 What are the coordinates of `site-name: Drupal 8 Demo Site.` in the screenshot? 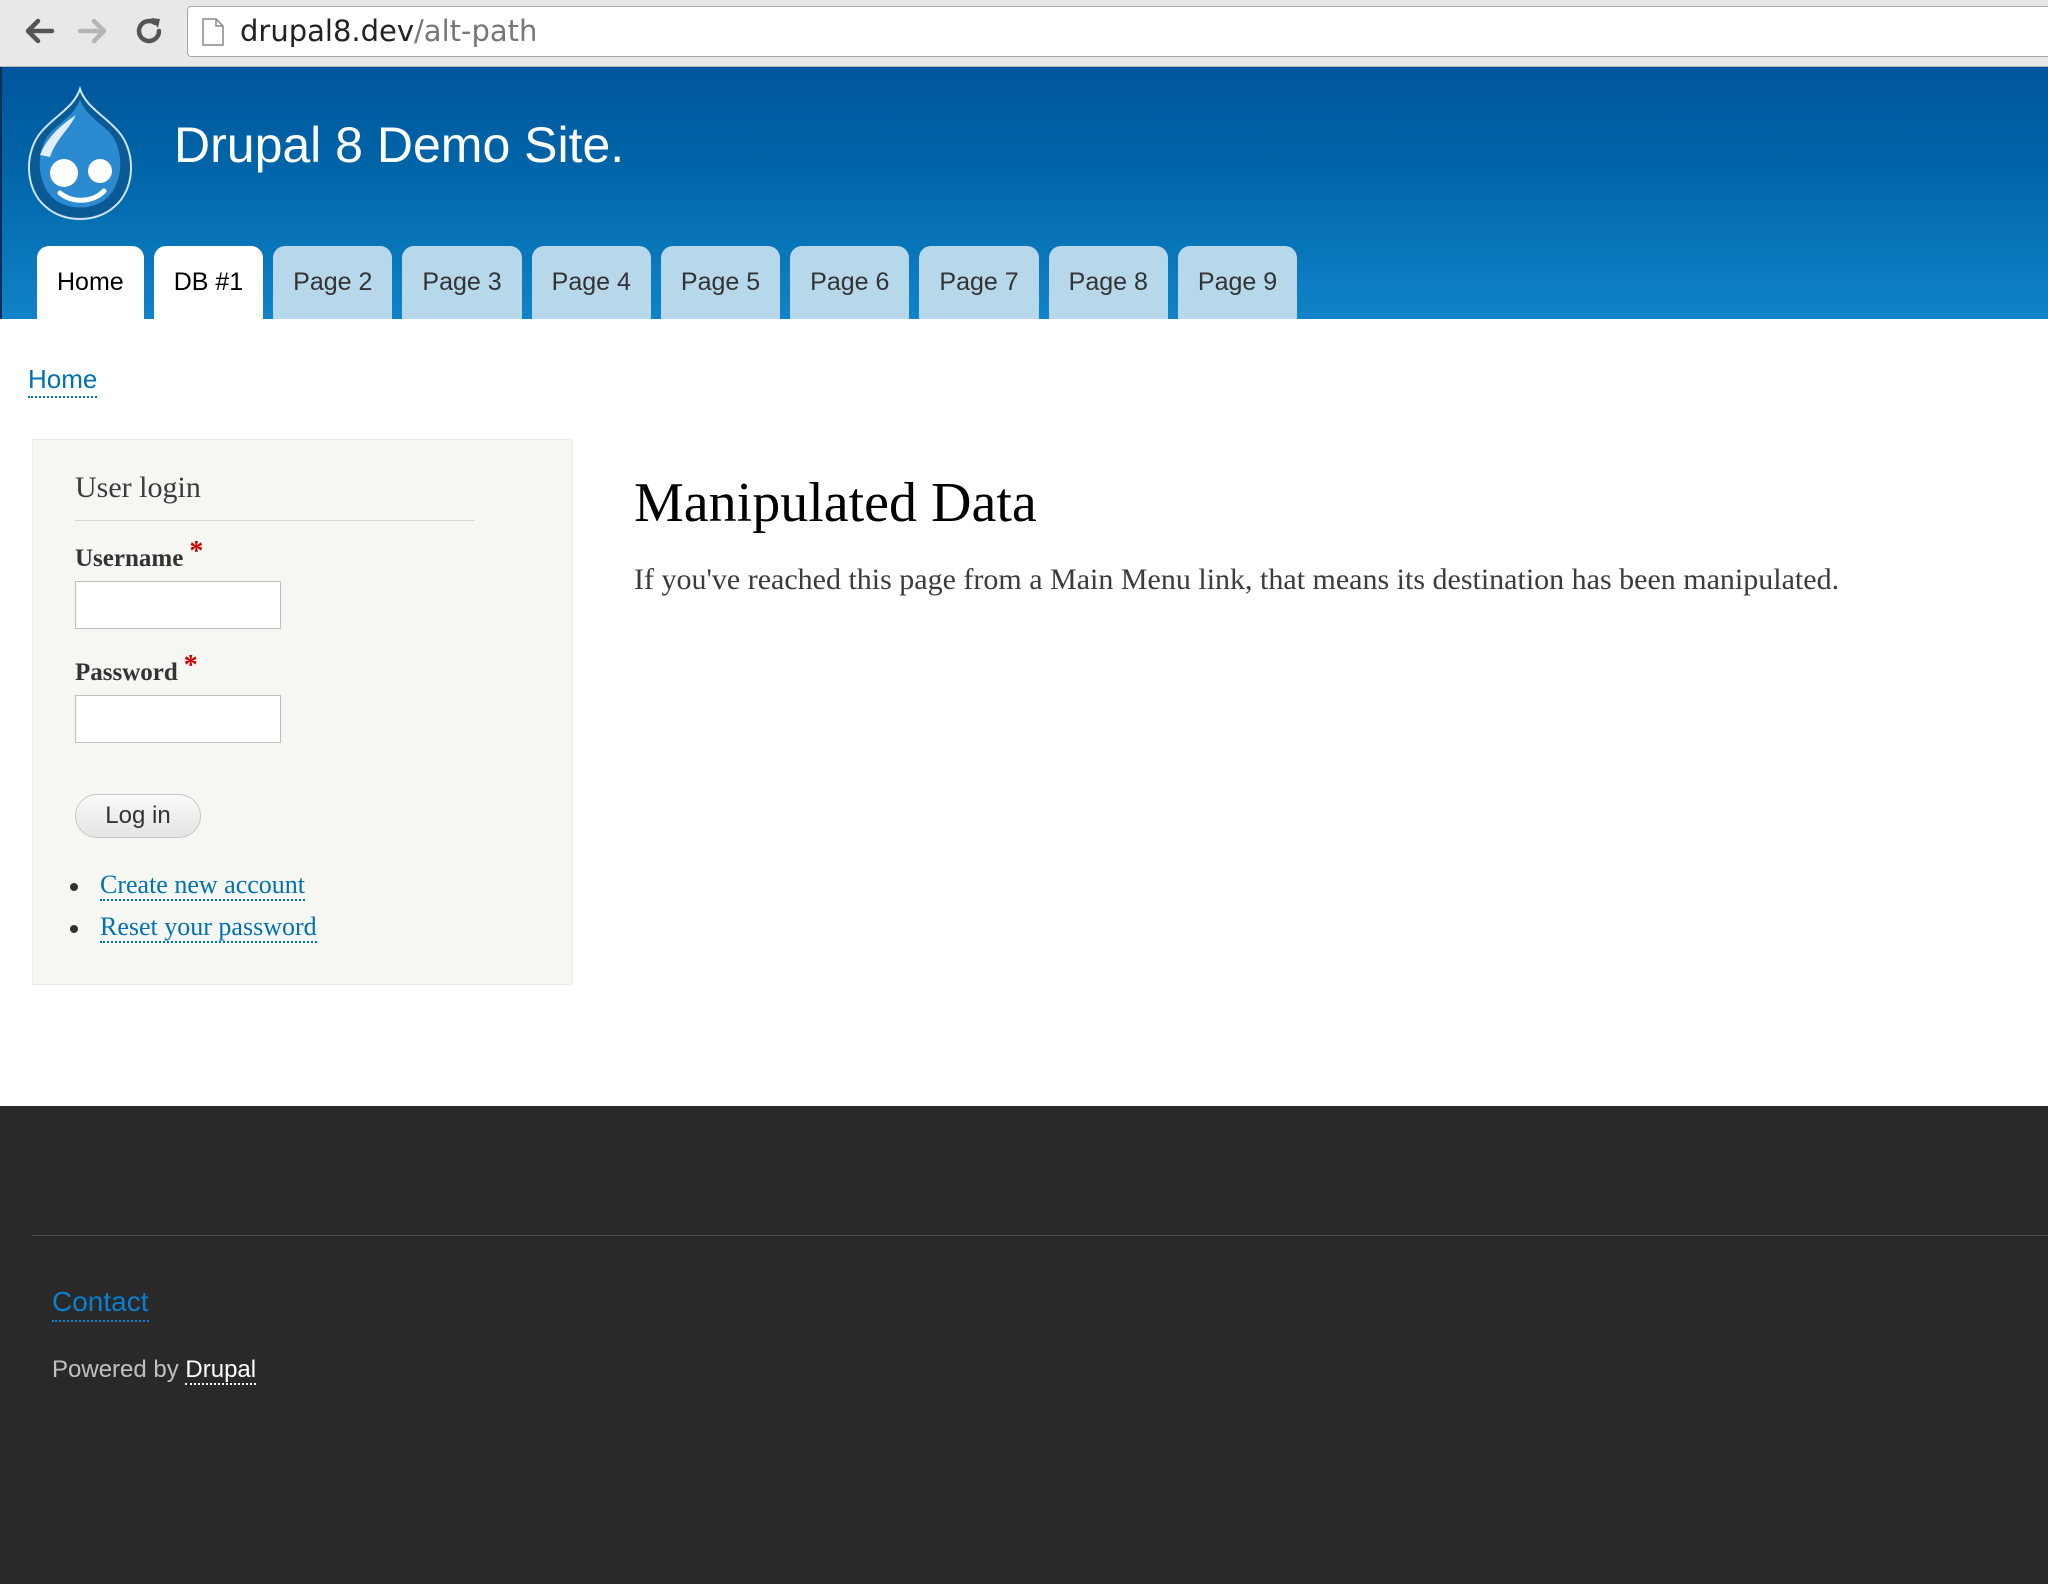 It's located at (399, 145).